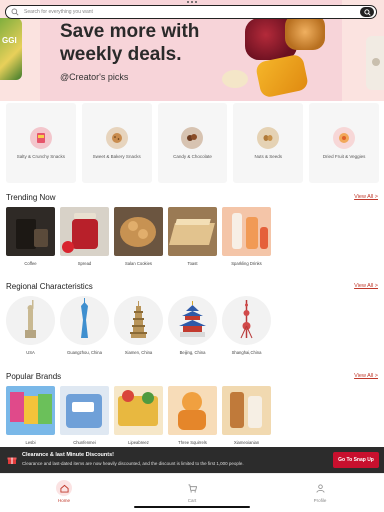 This screenshot has height=512, width=384. I want to click on category-label: Candy & Chocolate, so click(192, 156).